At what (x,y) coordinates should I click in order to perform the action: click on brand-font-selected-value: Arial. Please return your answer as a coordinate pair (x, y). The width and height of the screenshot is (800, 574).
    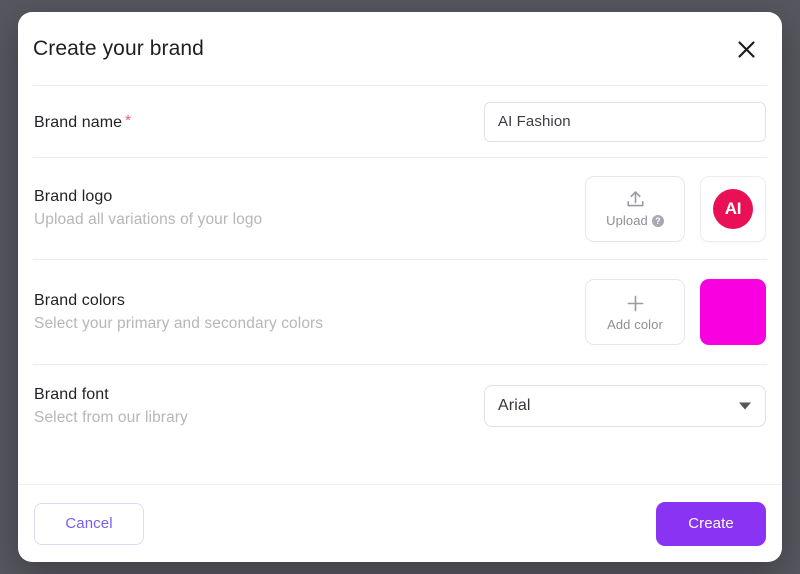
    Looking at the image, I should click on (514, 405).